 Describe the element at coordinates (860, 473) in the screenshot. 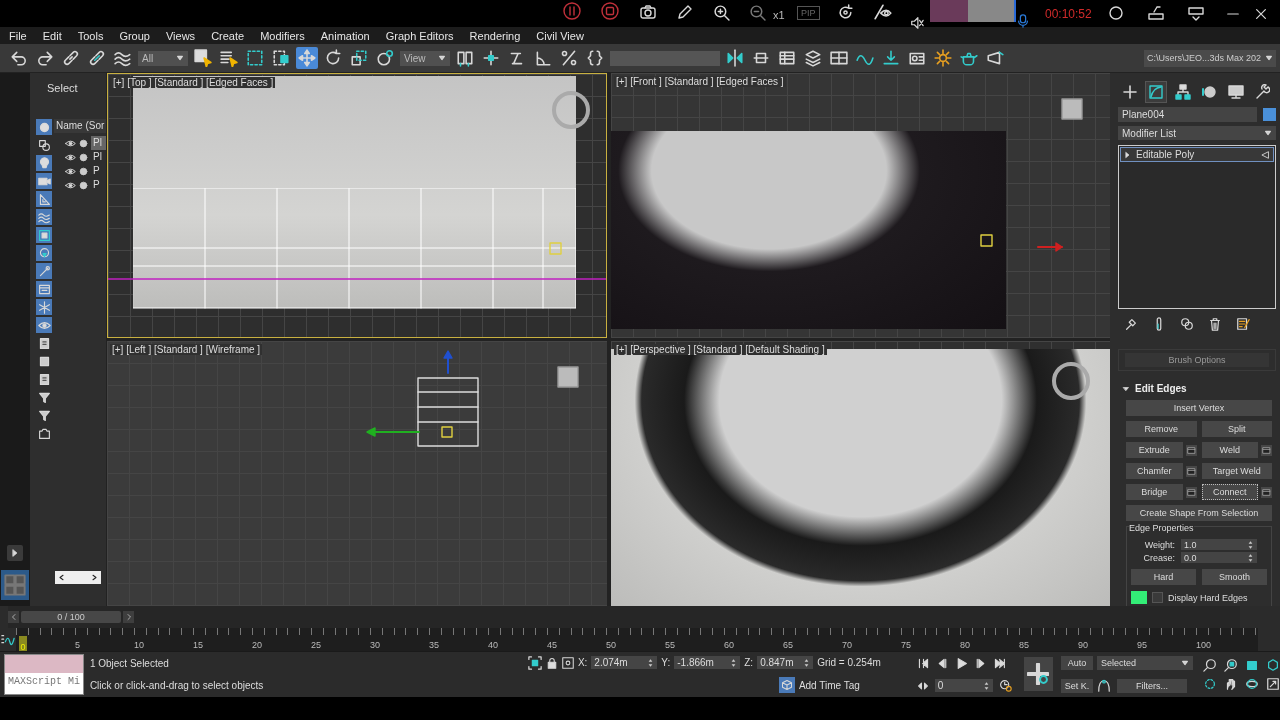

I see `viewport: [+] [Perspective ] [Standard ] [Default Shading ]` at that location.